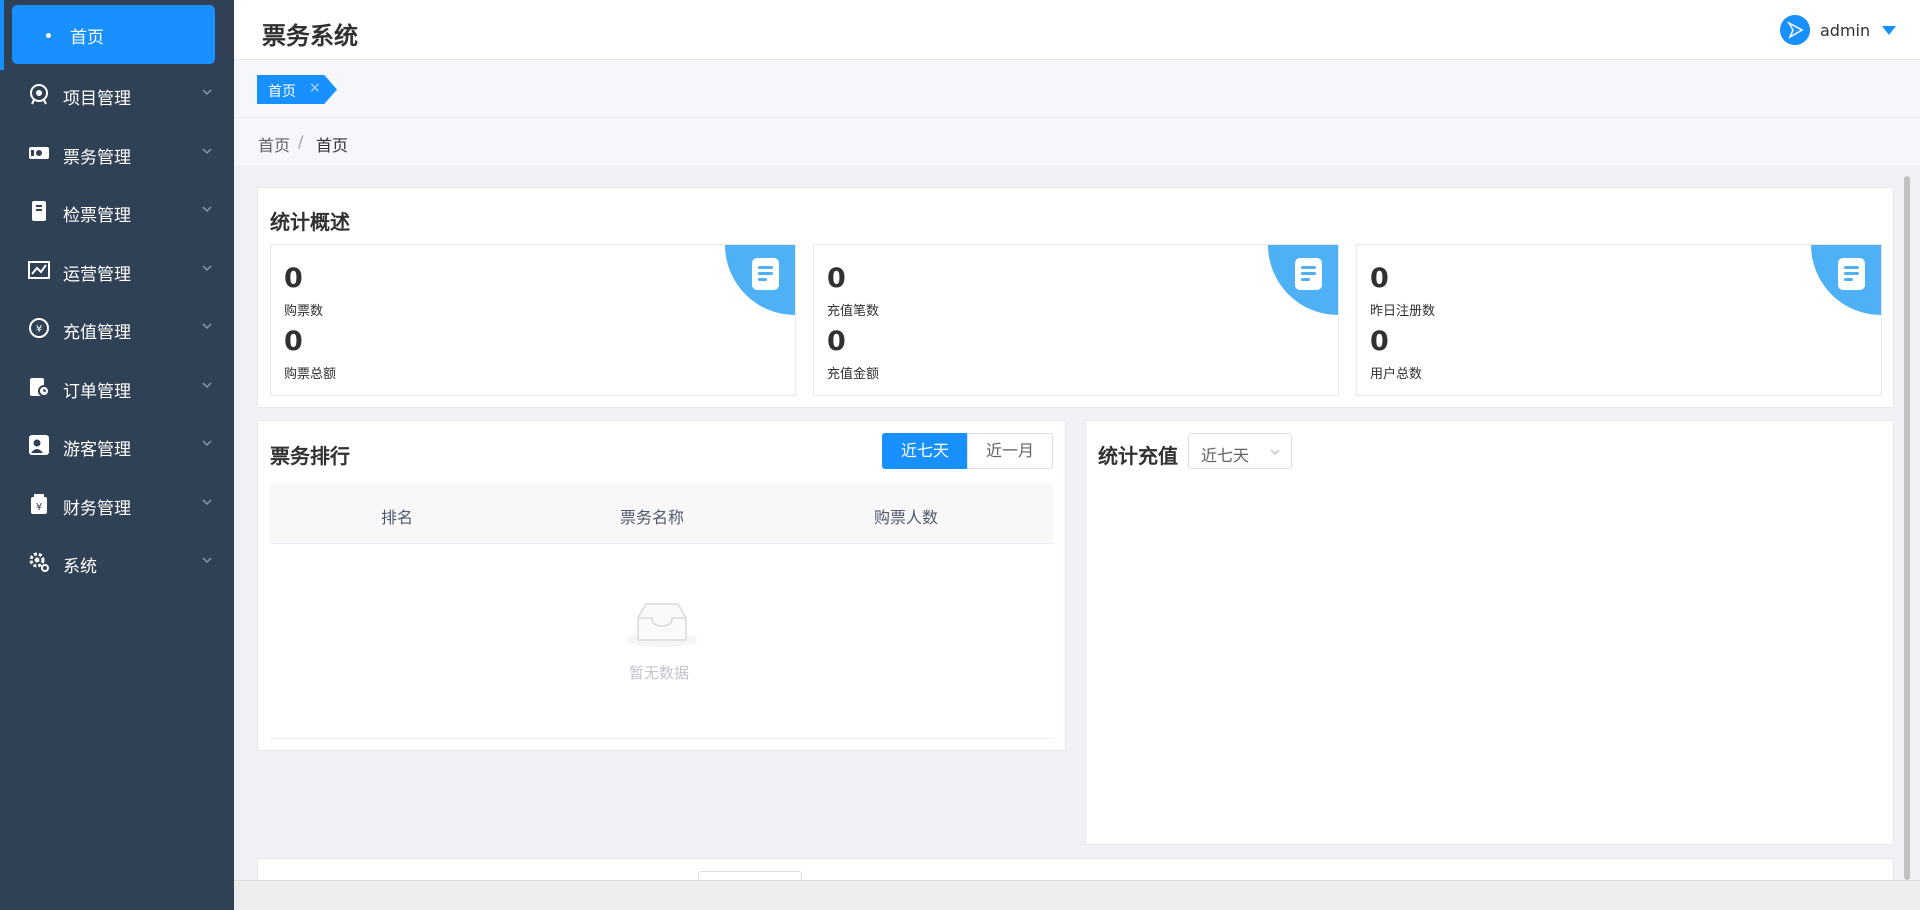 The height and width of the screenshot is (910, 1920). I want to click on seg-week-button: 近七天, so click(925, 451).